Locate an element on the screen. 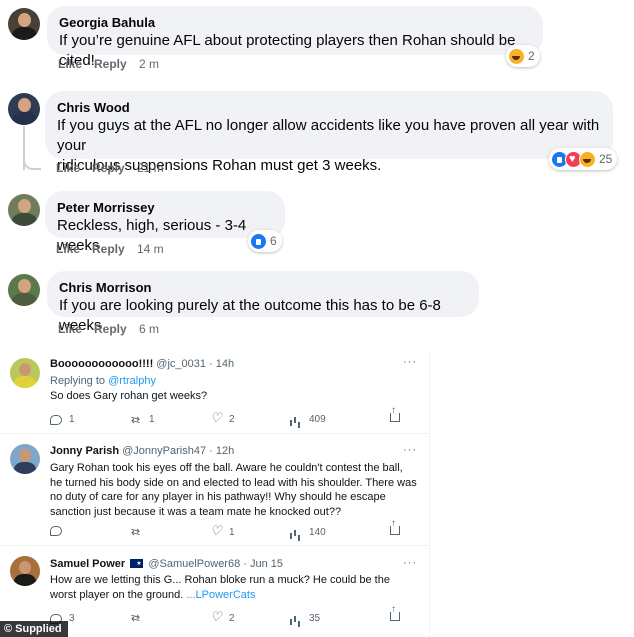  reaction-summary: 25 is located at coordinates (583, 159).